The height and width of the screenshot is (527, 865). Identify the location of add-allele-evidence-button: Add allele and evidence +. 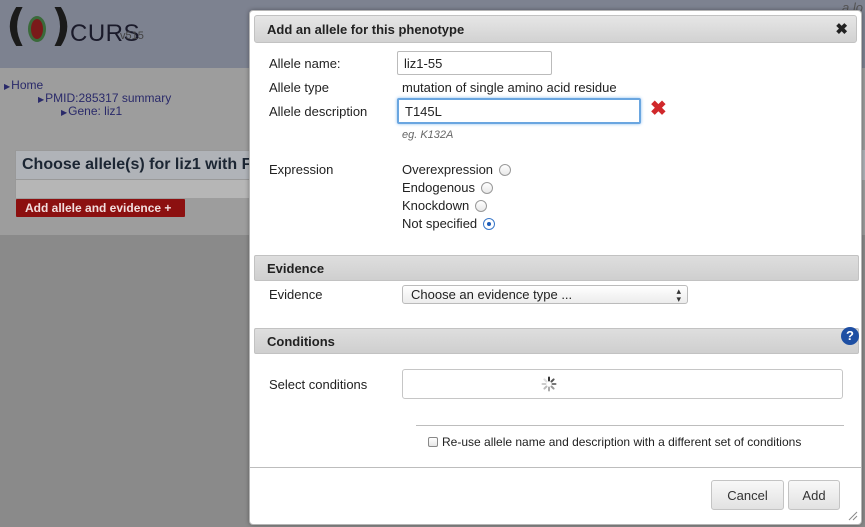
(100, 208).